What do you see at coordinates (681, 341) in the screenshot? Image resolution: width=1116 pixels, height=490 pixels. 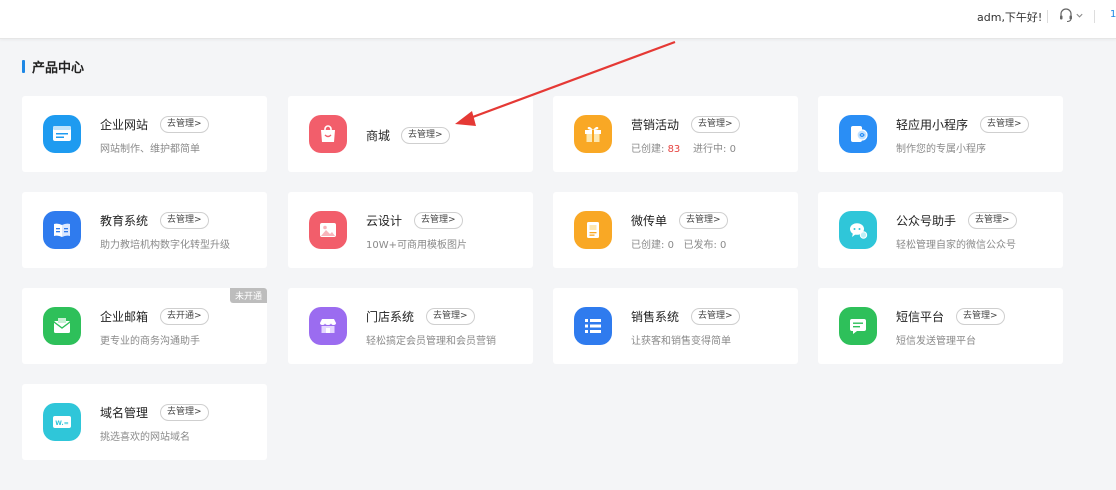 I see `card-desc: 让获客和销售变得简单` at bounding box center [681, 341].